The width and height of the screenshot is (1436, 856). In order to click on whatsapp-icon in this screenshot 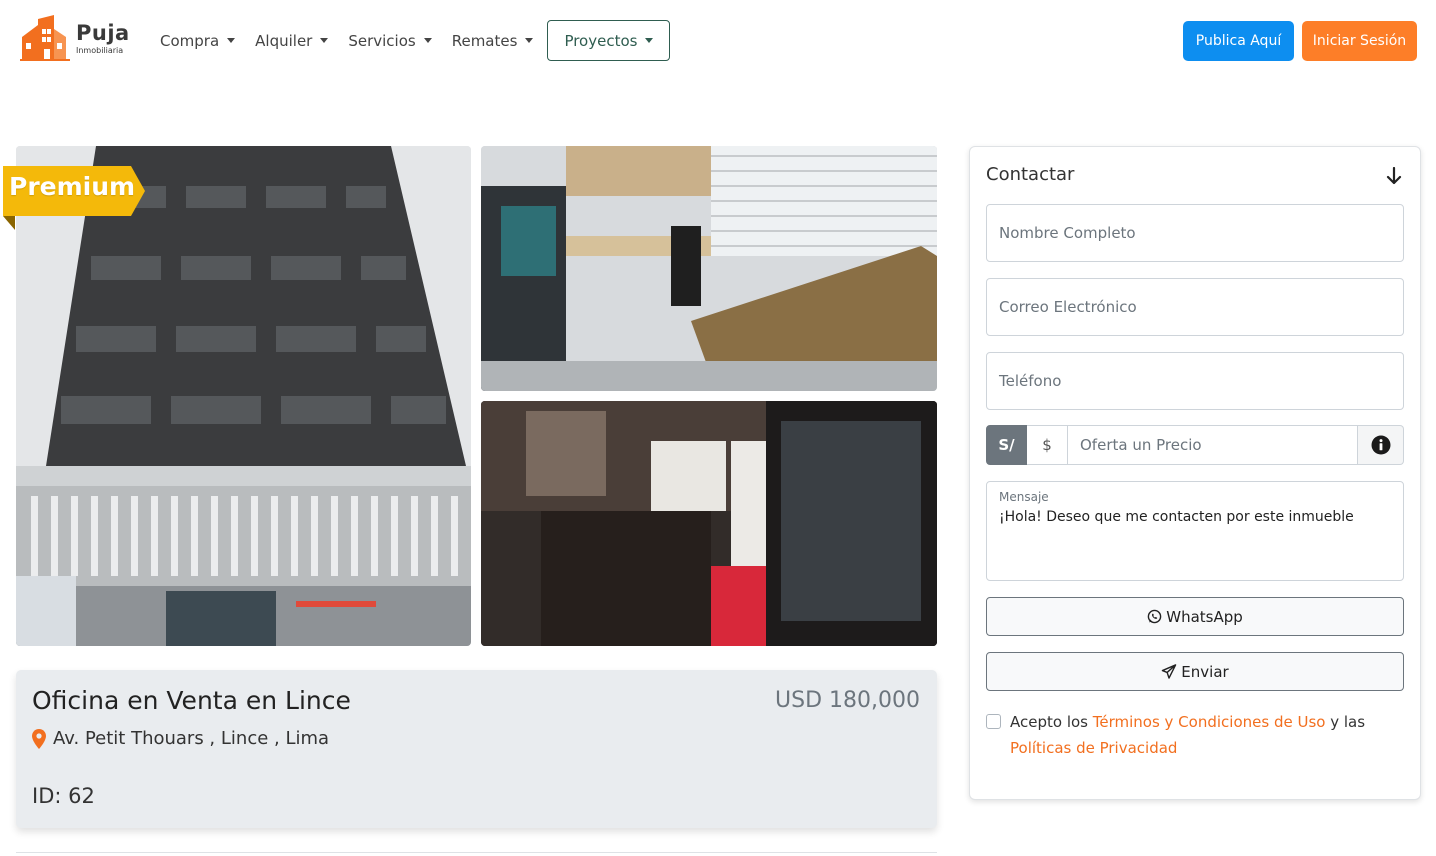, I will do `click(1154, 616)`.